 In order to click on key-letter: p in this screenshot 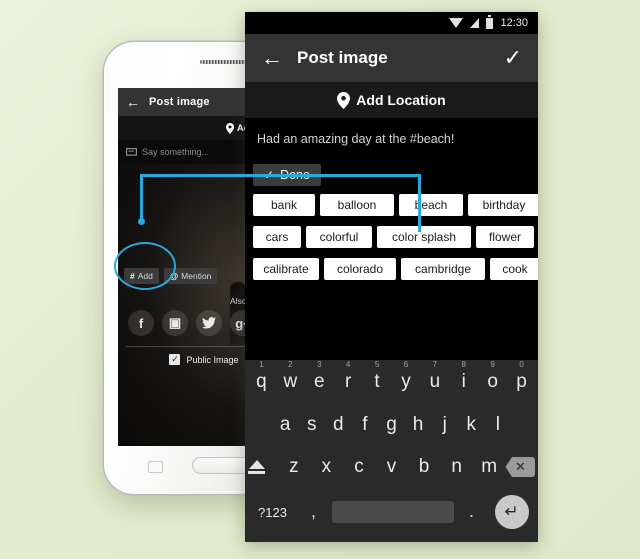, I will do `click(521, 381)`.